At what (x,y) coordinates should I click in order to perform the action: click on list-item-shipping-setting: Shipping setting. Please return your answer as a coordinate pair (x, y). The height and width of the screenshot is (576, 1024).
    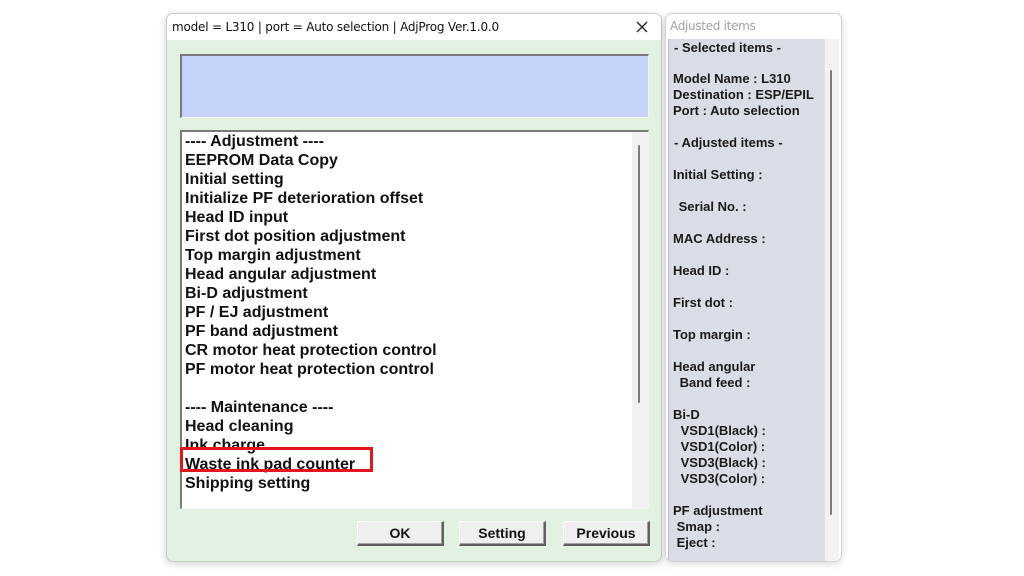
    Looking at the image, I should click on (408, 483).